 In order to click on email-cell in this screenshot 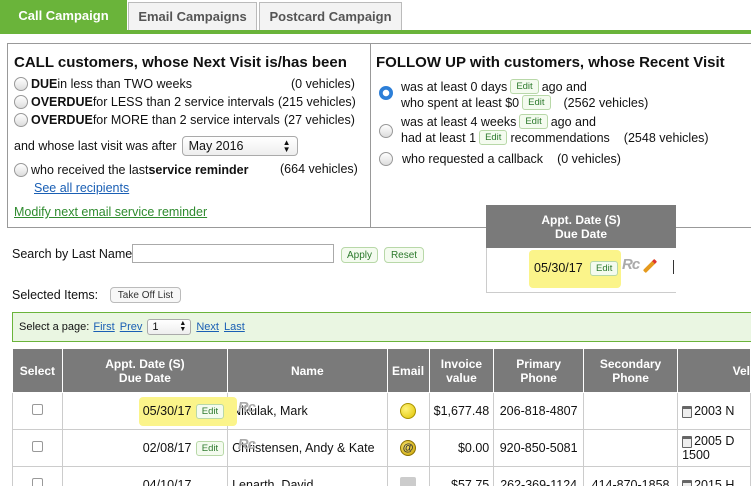, I will do `click(408, 411)`.